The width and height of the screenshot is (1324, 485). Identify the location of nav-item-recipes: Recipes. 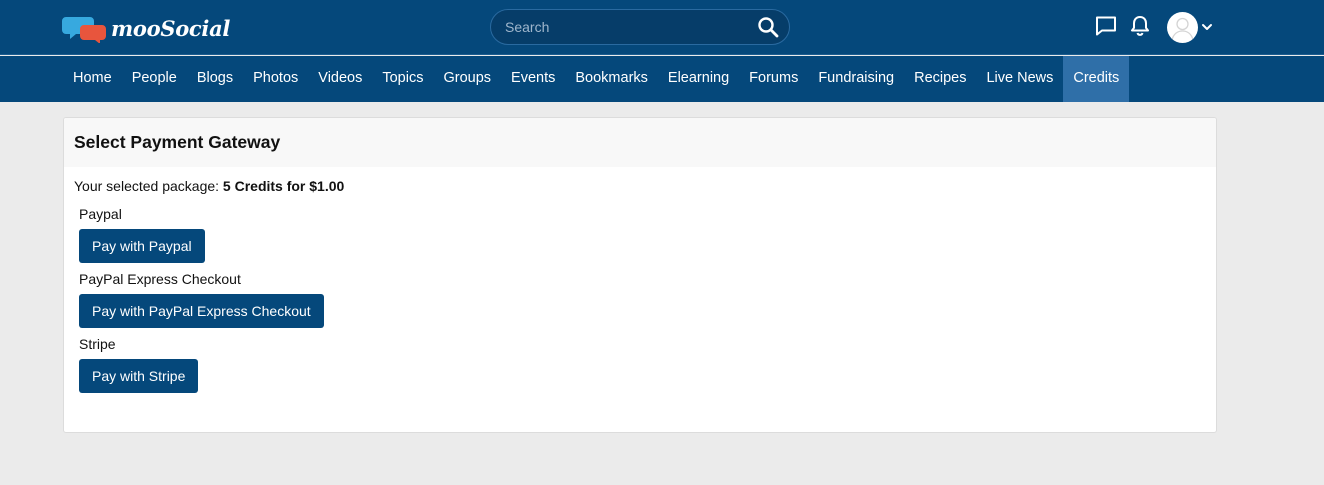
(940, 79).